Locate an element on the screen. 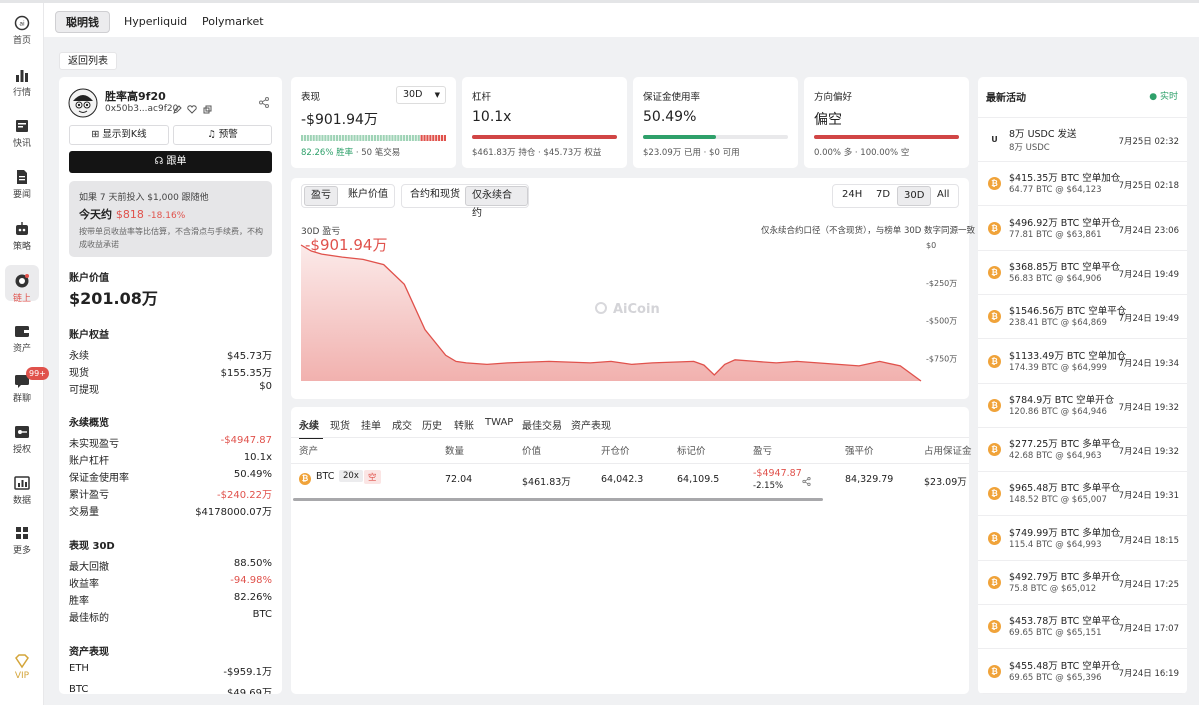  positions-tab: TWAP is located at coordinates (499, 422).